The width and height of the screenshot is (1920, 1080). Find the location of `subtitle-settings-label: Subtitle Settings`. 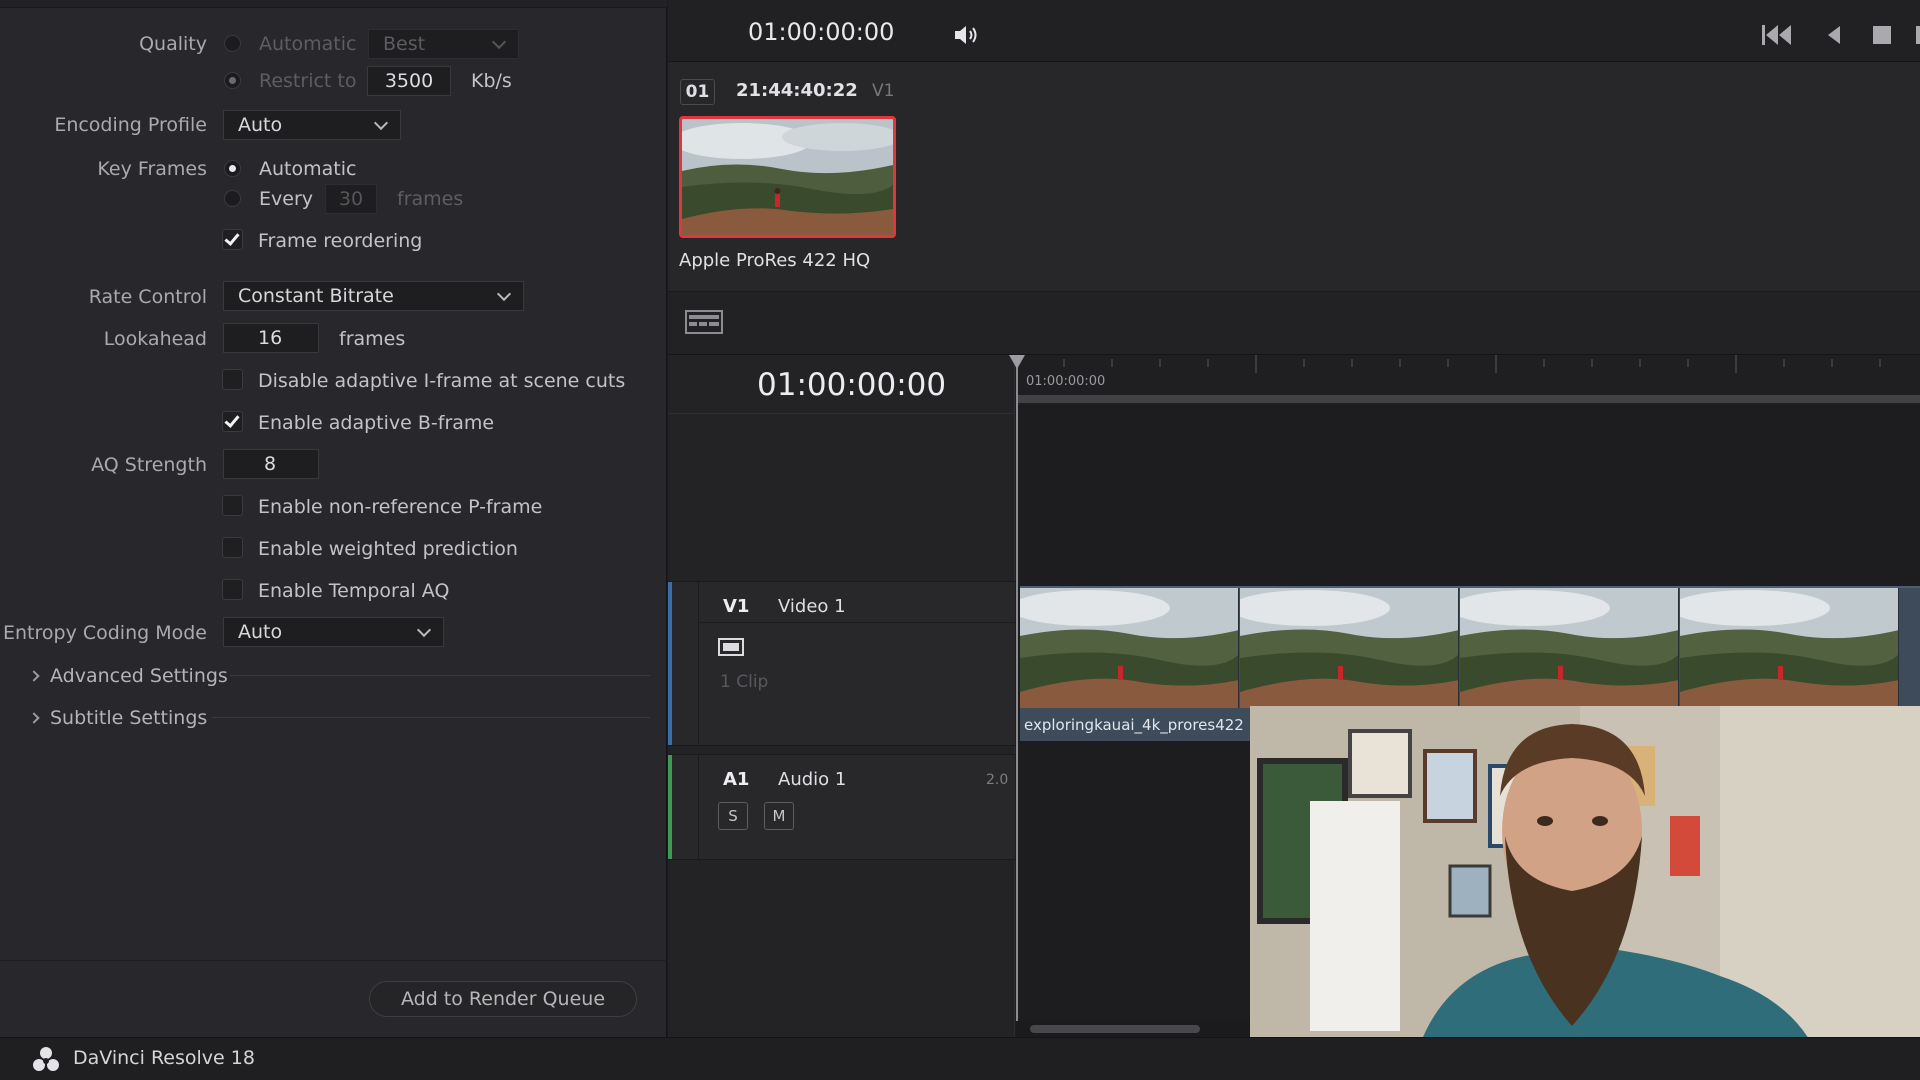

subtitle-settings-label: Subtitle Settings is located at coordinates (129, 718).